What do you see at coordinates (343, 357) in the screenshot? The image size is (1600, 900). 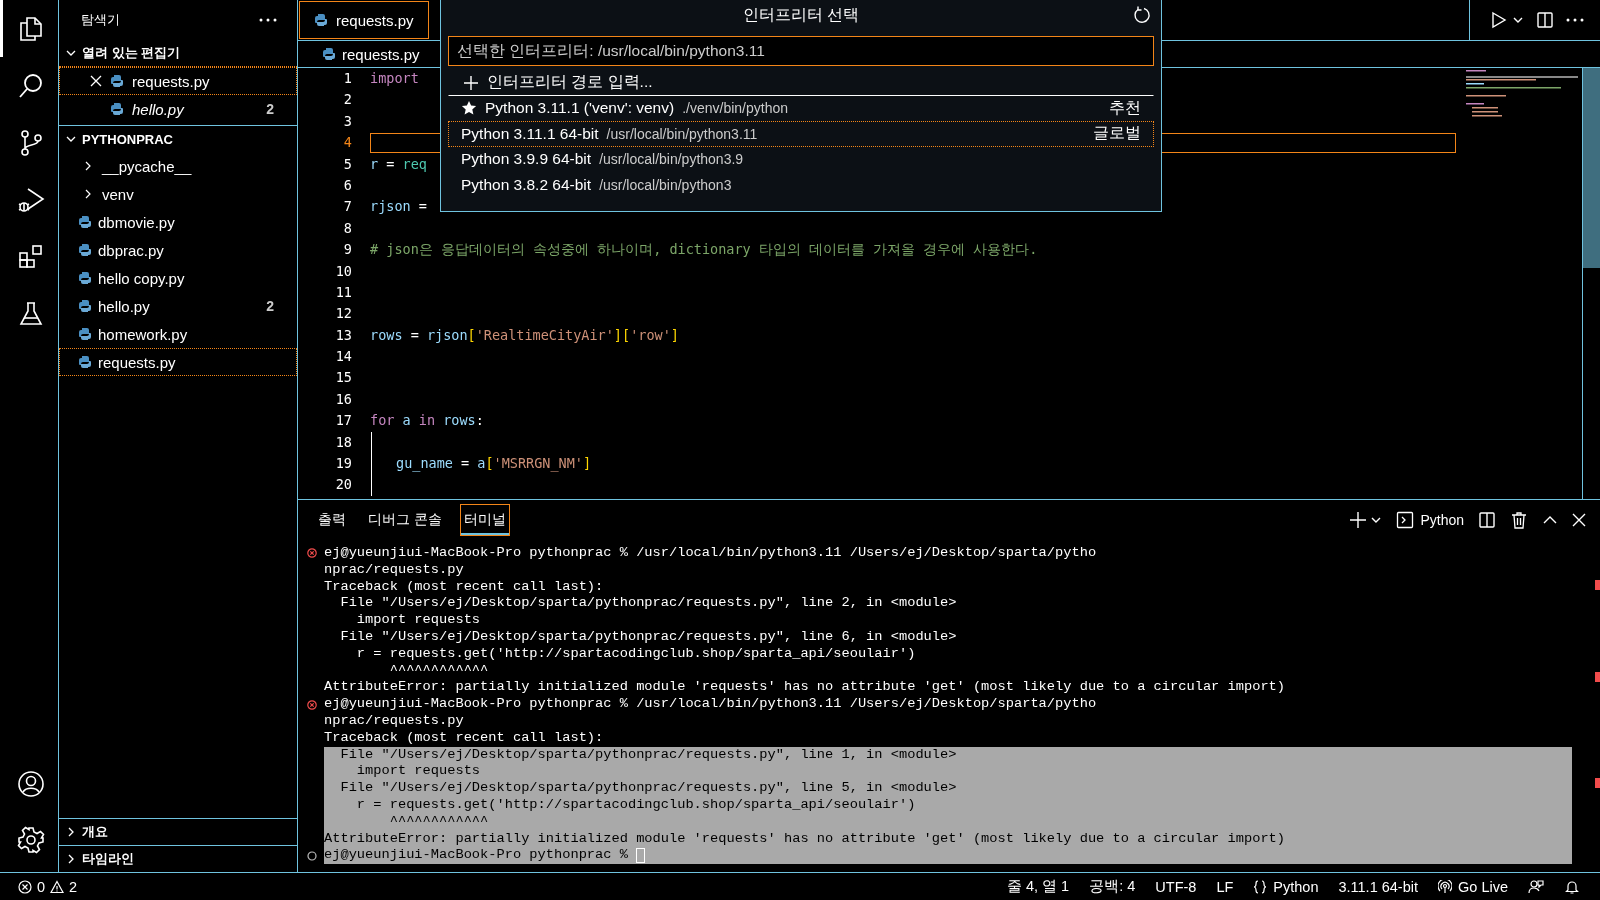 I see `line-number: 14` at bounding box center [343, 357].